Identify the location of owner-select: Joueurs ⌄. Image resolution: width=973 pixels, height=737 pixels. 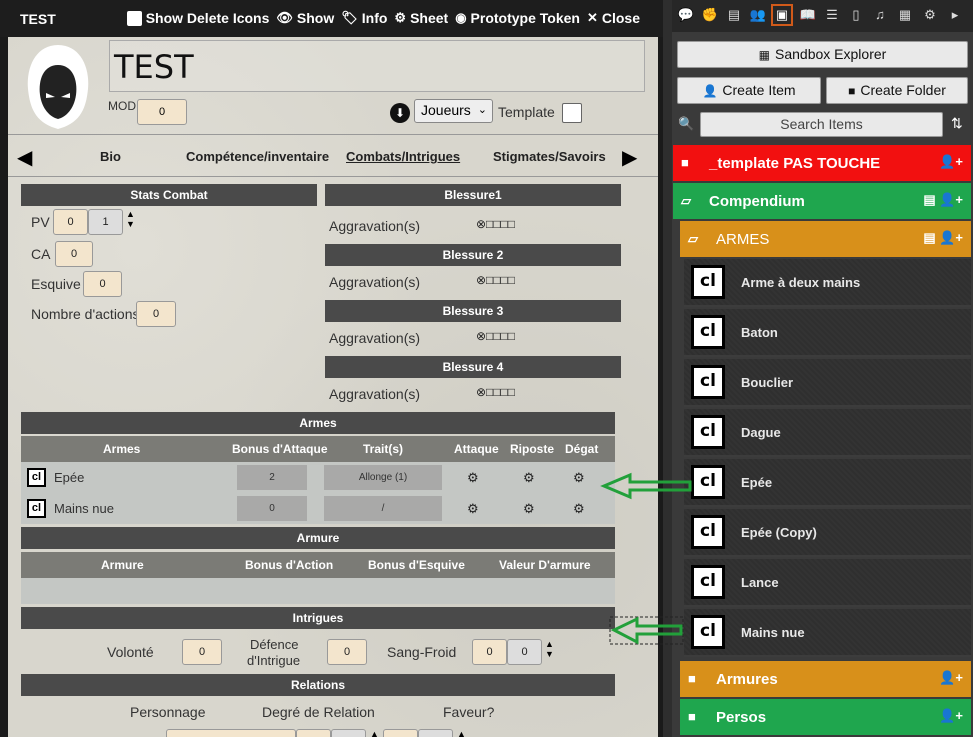
(453, 111).